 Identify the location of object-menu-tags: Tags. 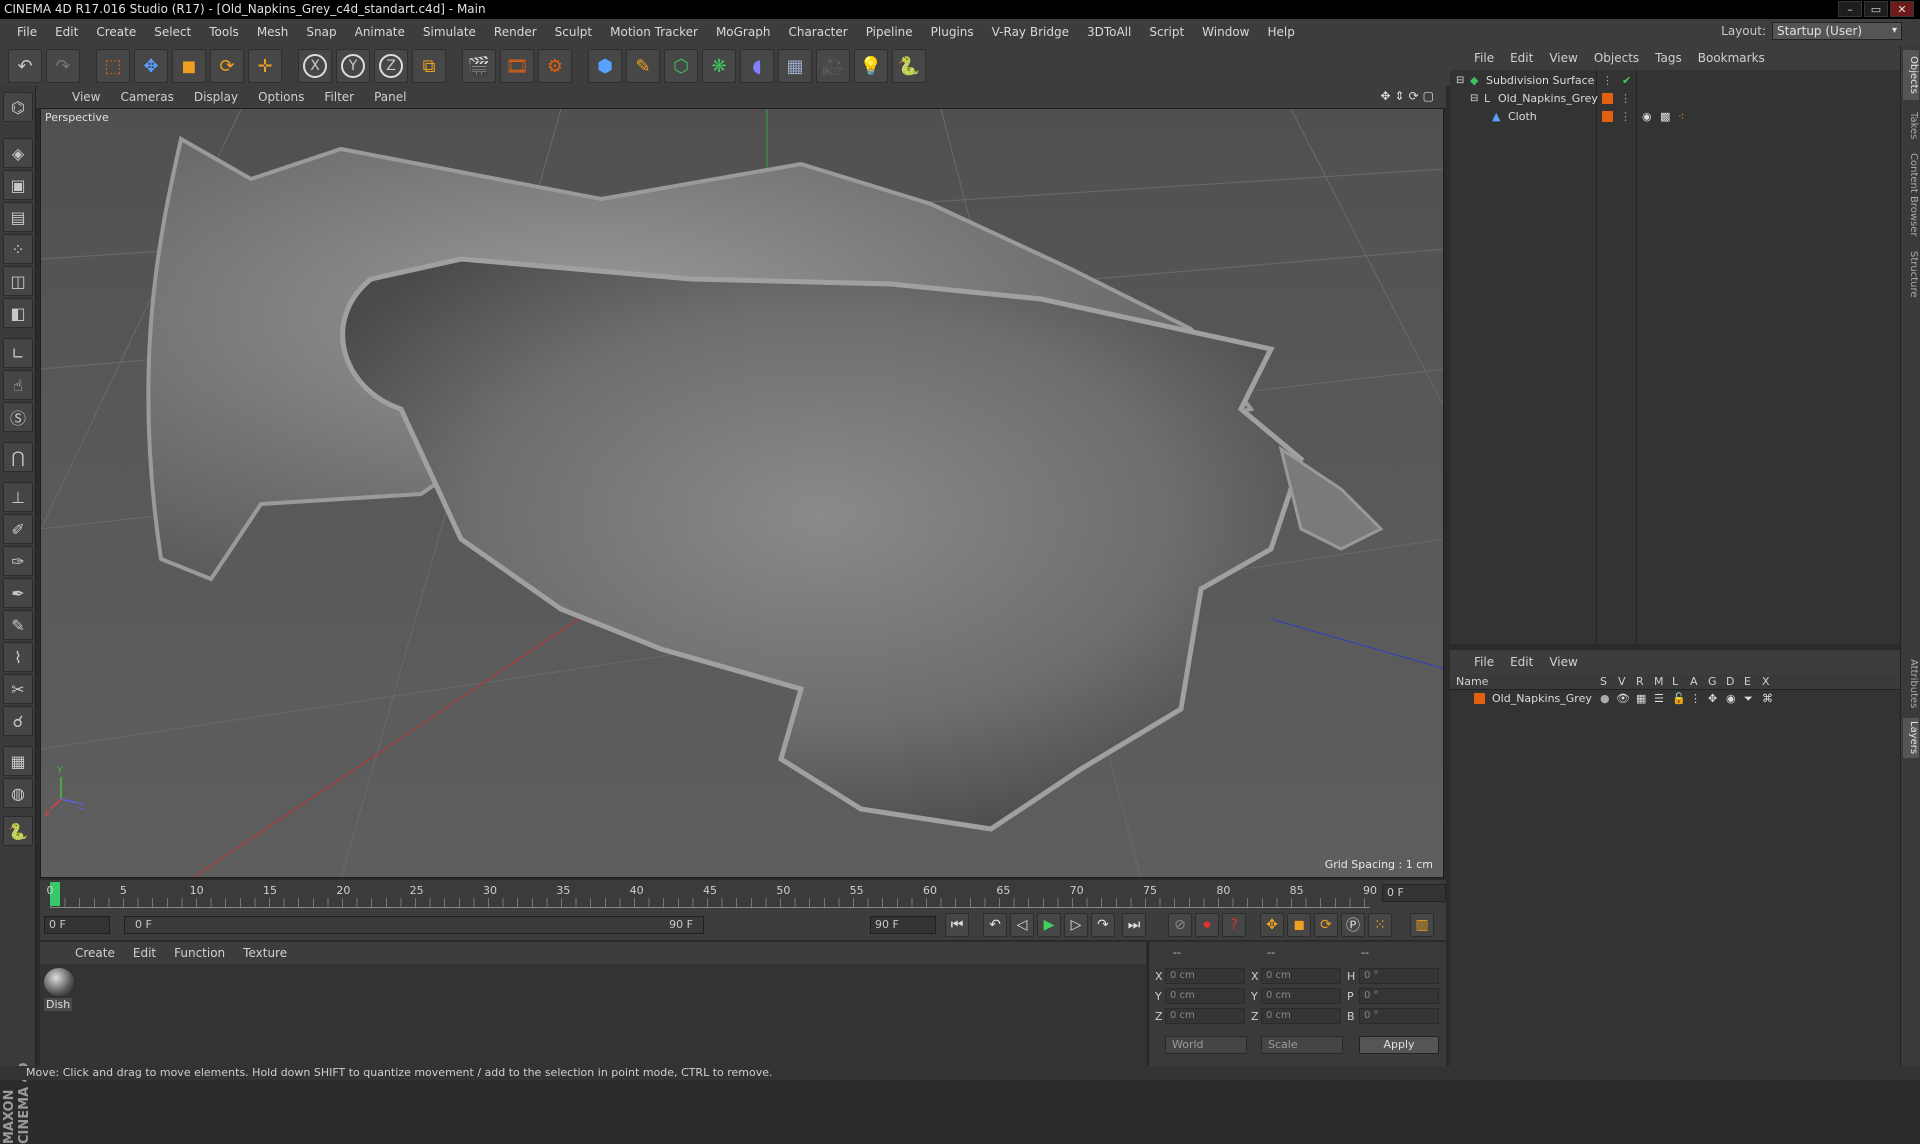
(1668, 58).